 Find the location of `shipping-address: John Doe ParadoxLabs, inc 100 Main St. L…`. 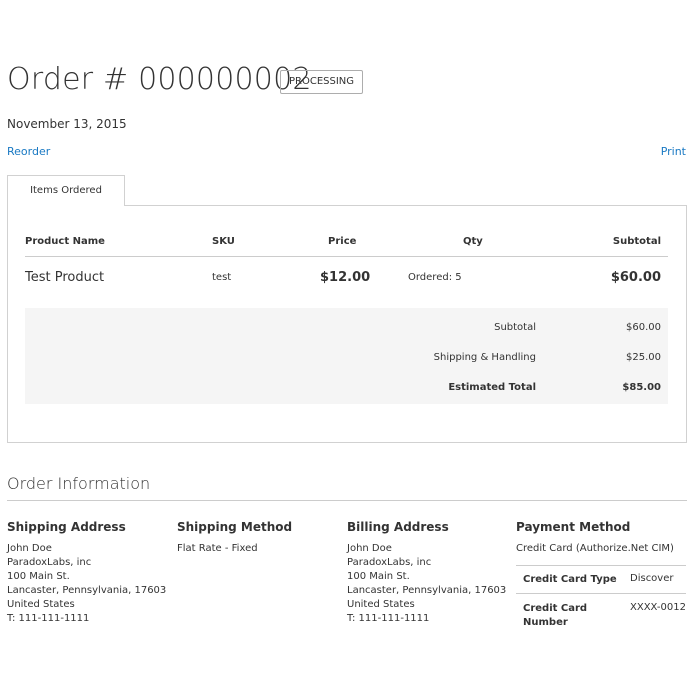

shipping-address: John Doe ParadoxLabs, inc 100 Main St. L… is located at coordinates (86, 584).